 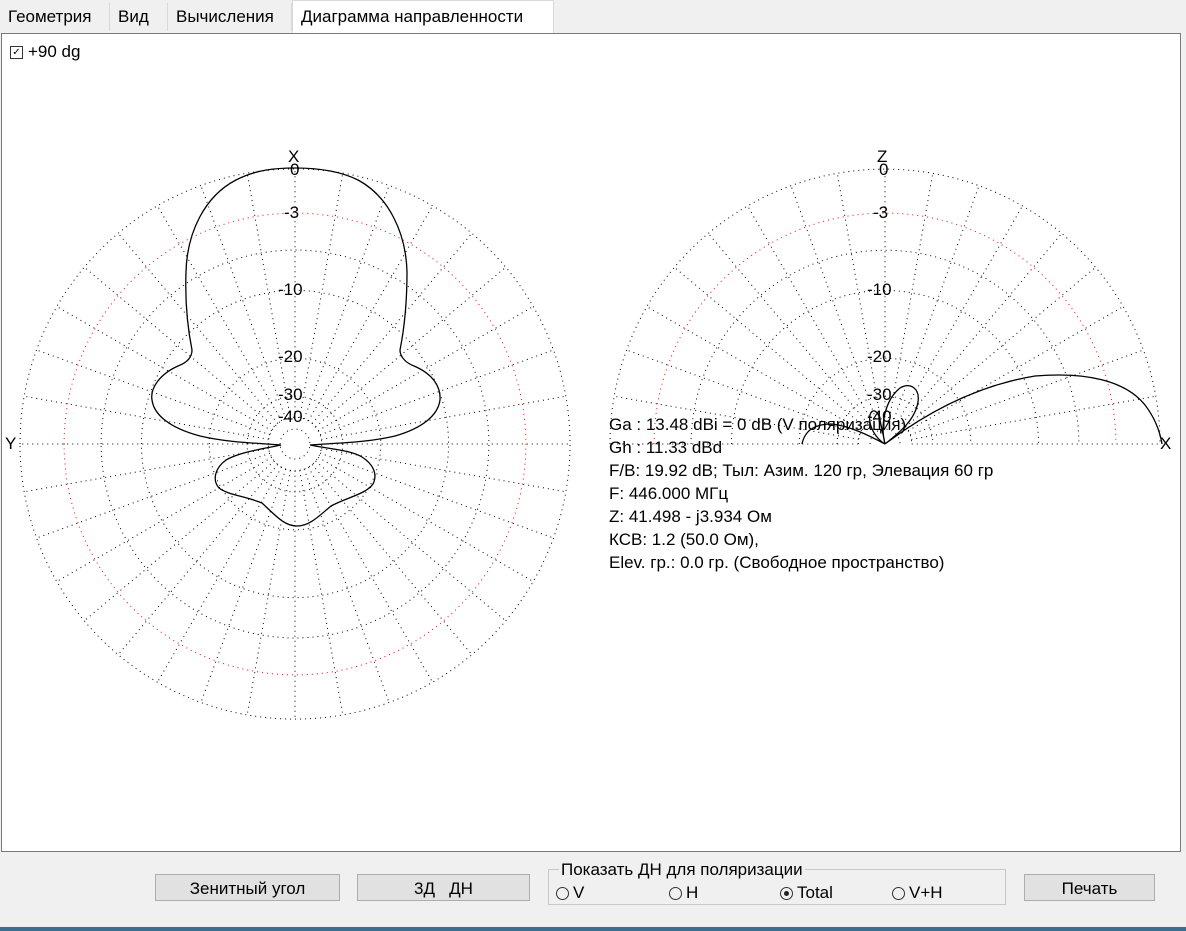 I want to click on radio-v-plus-h-label: V+H, so click(x=926, y=892).